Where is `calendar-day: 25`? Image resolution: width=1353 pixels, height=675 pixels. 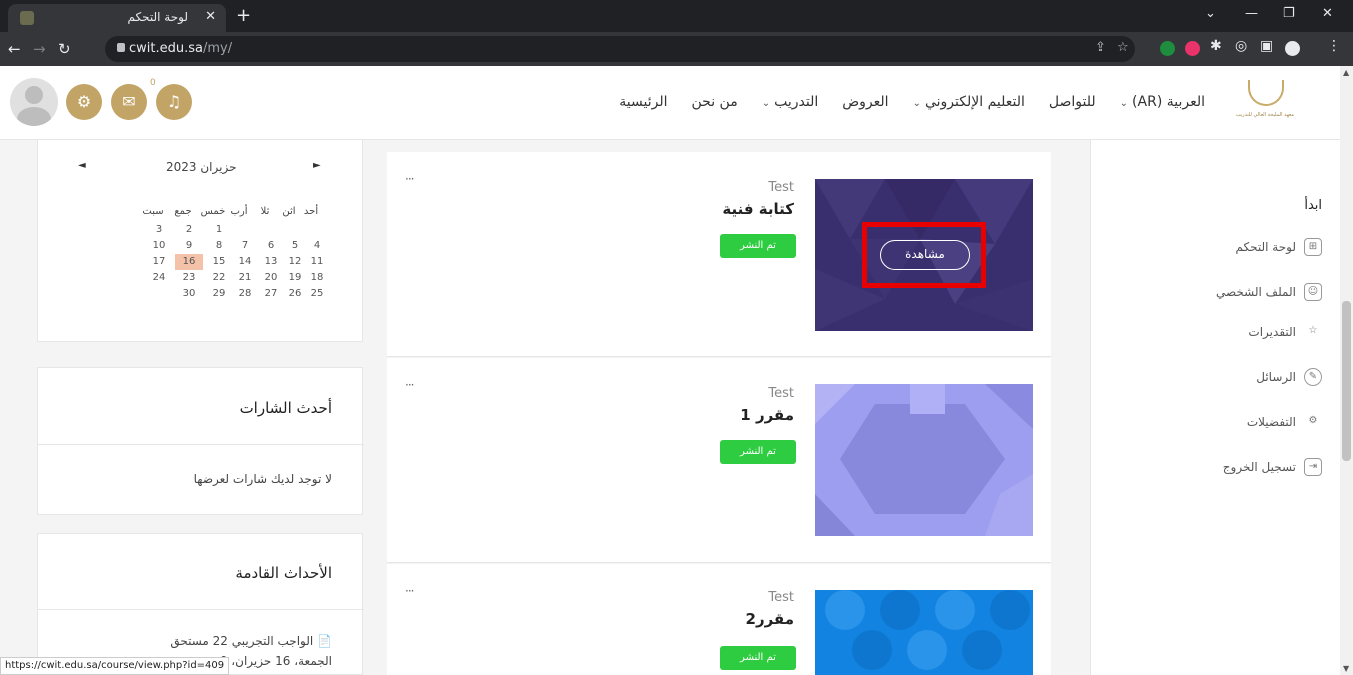
calendar-day: 25 is located at coordinates (317, 293).